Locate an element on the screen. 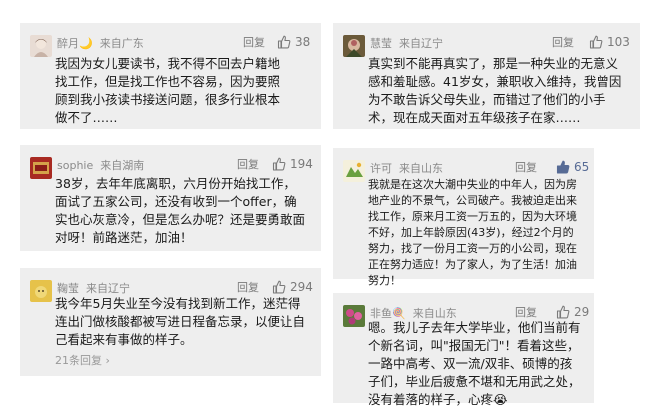  replies-count: 21条回复 is located at coordinates (78, 360).